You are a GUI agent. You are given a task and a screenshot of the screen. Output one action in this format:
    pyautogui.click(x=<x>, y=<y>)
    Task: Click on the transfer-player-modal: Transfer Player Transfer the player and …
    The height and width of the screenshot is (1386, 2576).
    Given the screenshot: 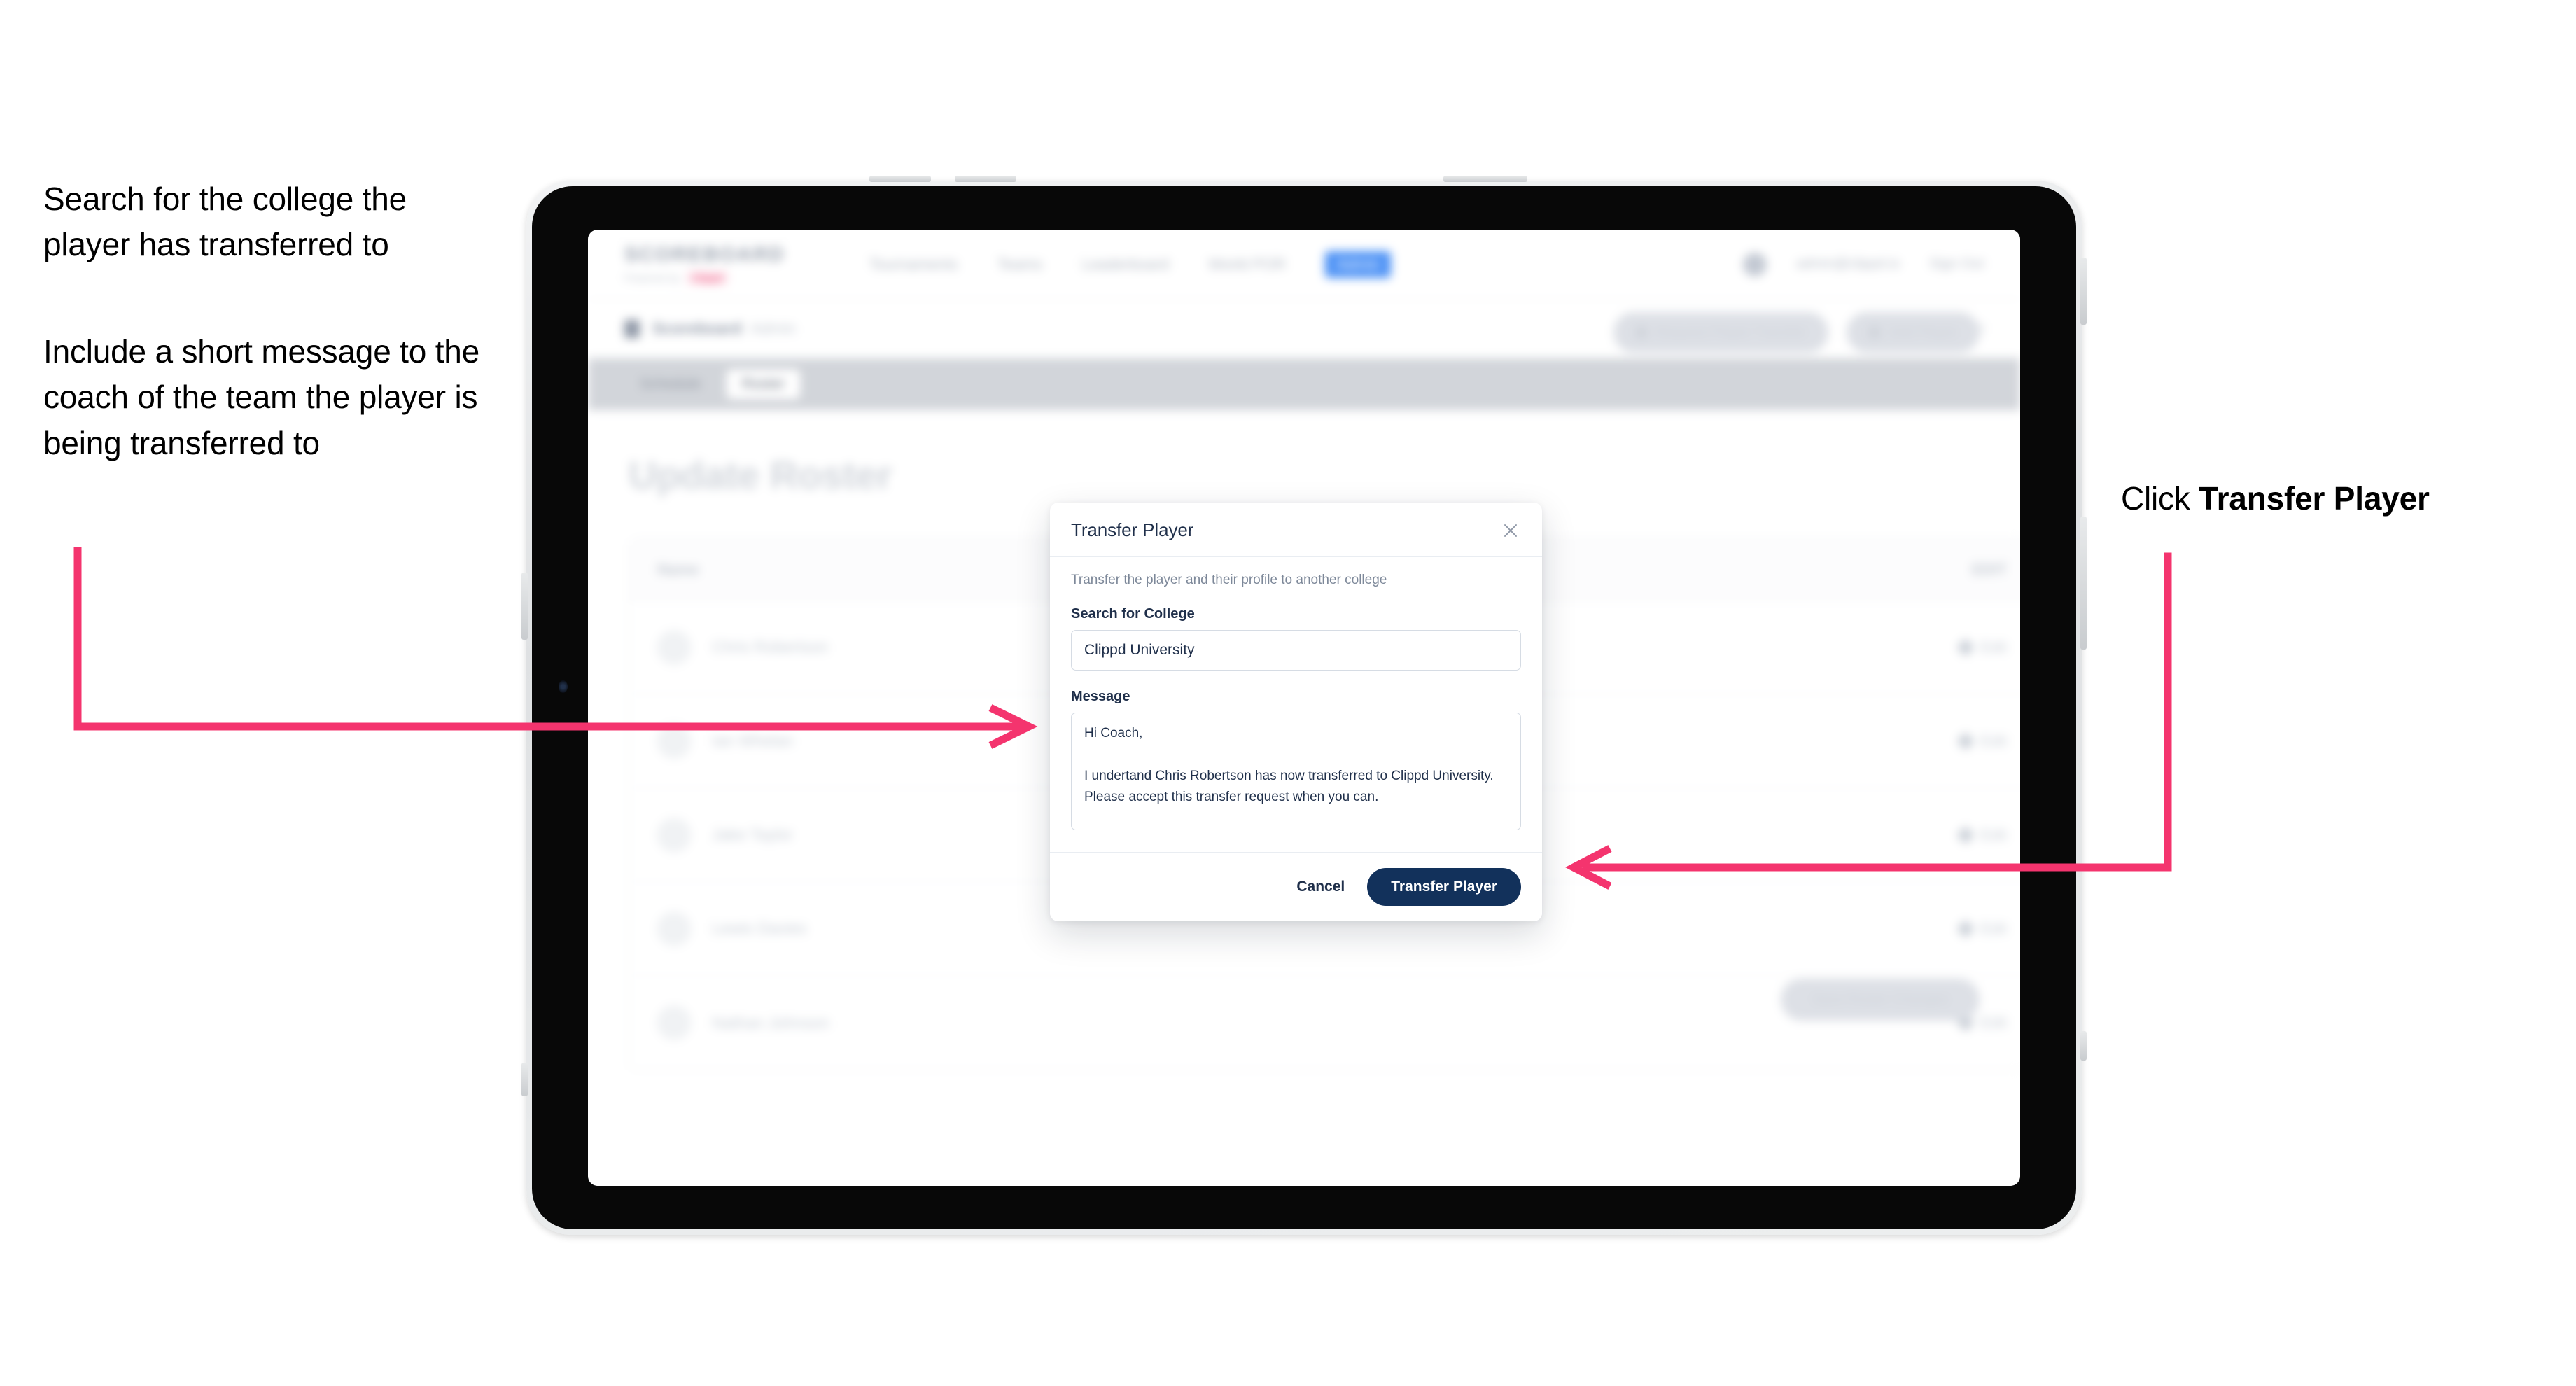 What is the action you would take?
    pyautogui.click(x=1296, y=712)
    